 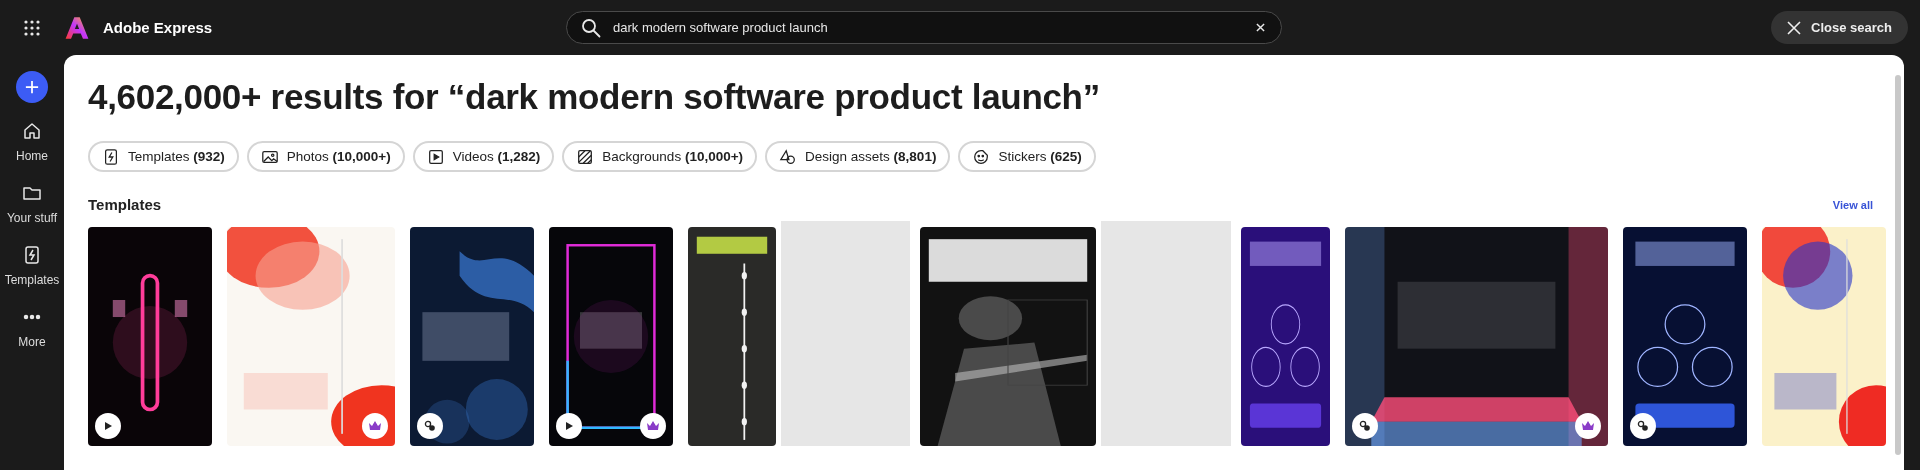 I want to click on app-name: Adobe Express, so click(x=158, y=27).